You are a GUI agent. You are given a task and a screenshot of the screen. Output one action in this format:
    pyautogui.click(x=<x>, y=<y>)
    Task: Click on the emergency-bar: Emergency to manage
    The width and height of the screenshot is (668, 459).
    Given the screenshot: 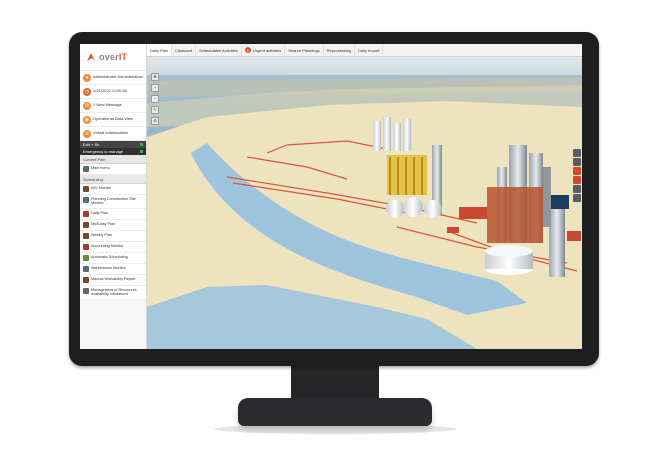 What is the action you would take?
    pyautogui.click(x=113, y=151)
    